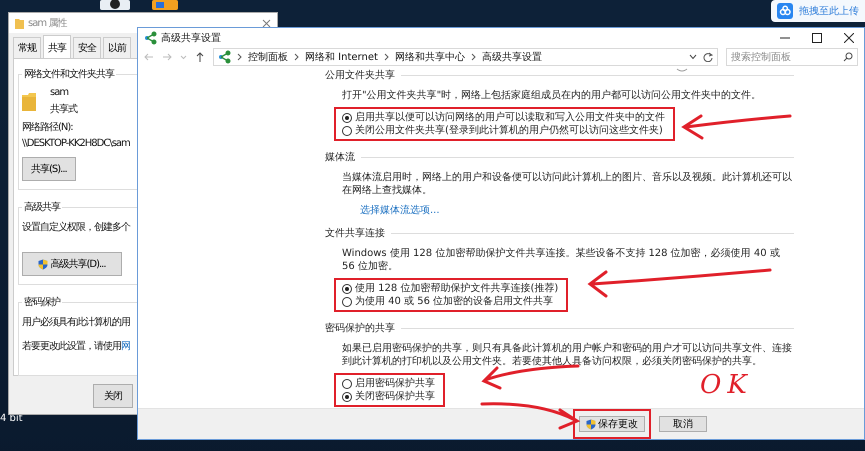  Describe the element at coordinates (849, 37) in the screenshot. I see `close-icon` at that location.